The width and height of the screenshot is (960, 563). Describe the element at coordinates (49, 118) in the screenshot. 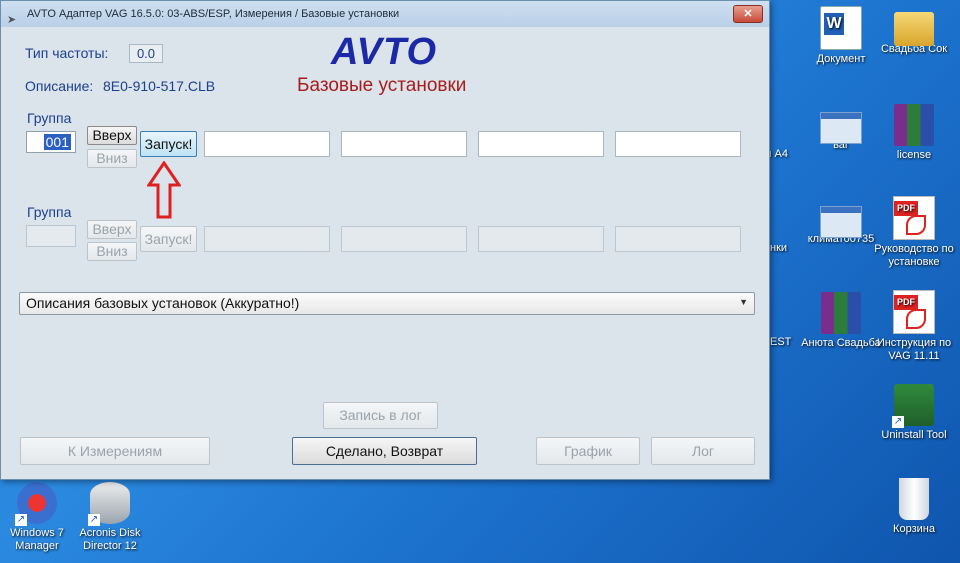

I see `group1-label: Группа` at that location.